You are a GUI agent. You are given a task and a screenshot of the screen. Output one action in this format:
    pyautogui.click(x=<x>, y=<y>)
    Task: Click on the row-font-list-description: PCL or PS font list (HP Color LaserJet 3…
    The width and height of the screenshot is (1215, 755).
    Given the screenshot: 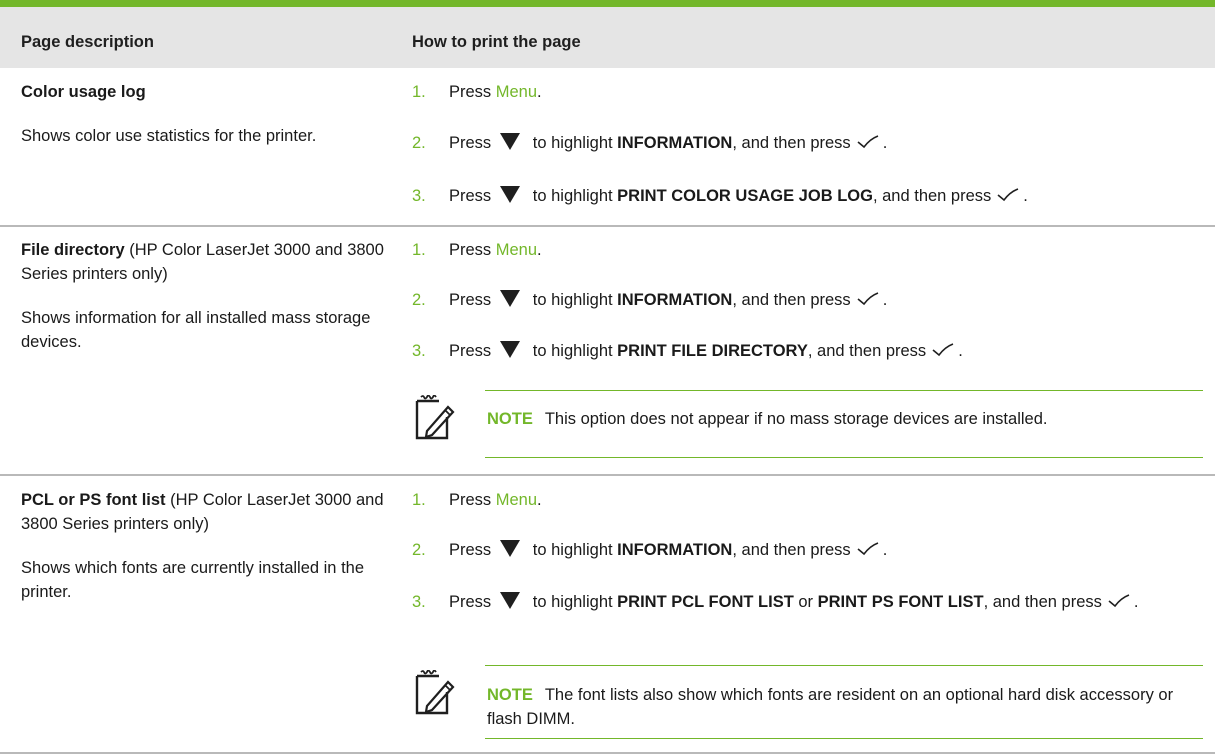 What is the action you would take?
    pyautogui.click(x=206, y=556)
    